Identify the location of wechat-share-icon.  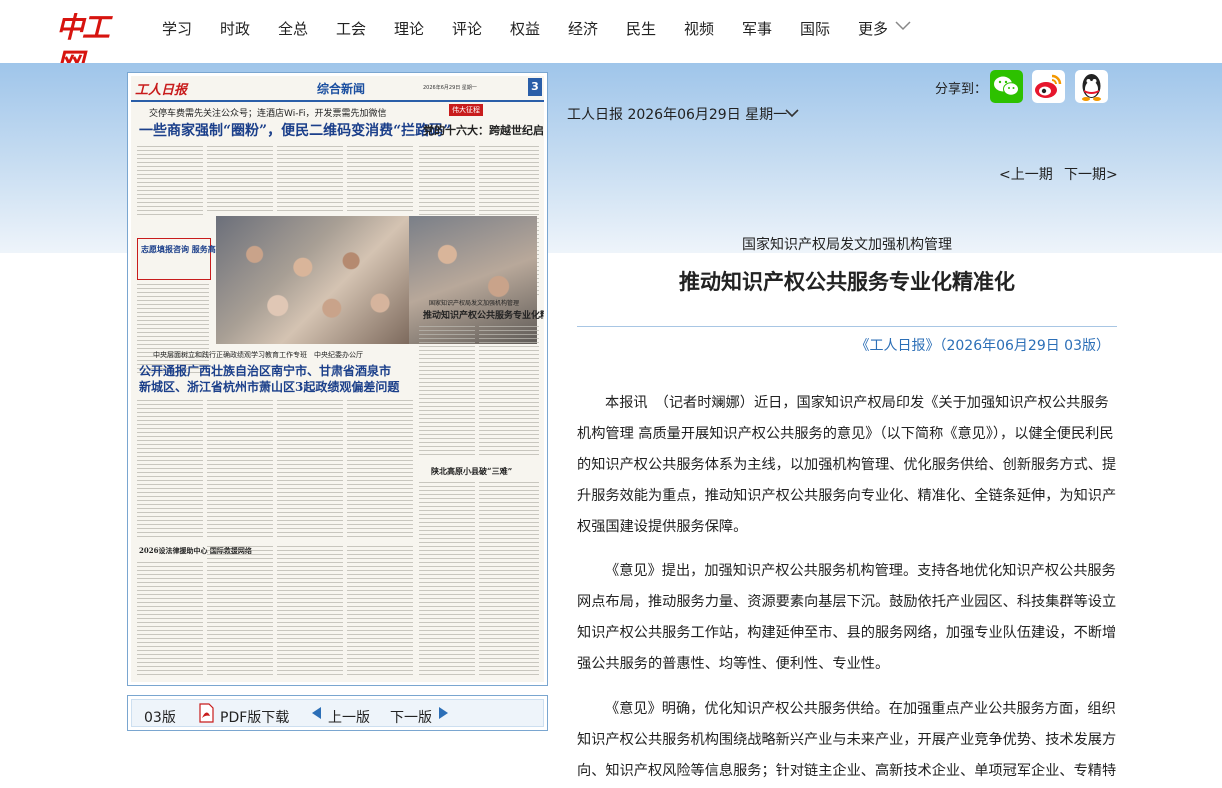
(1006, 86).